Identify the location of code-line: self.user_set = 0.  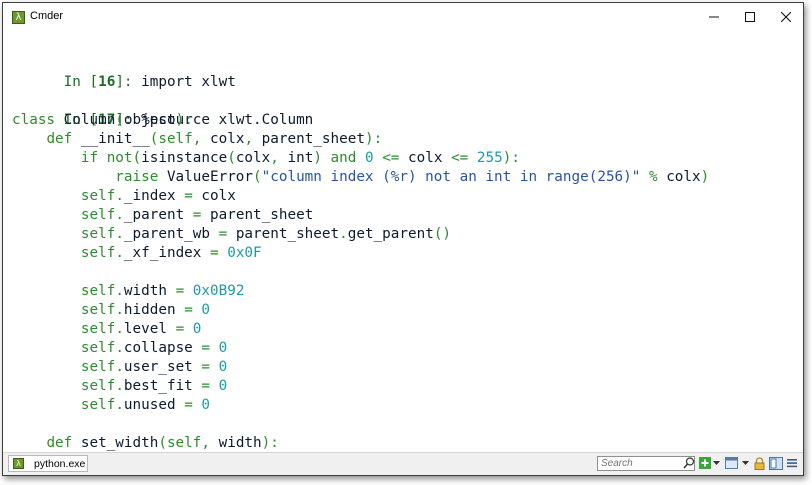
(154, 367).